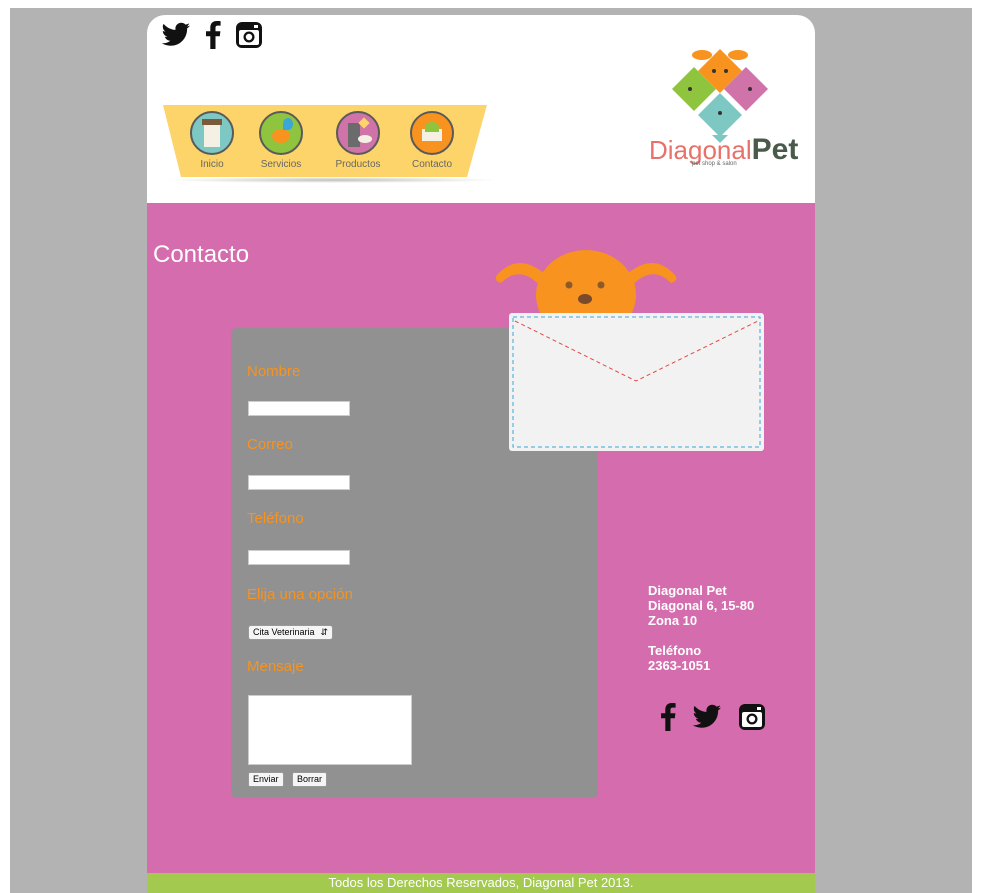 This screenshot has width=982, height=893. I want to click on phone-field, so click(299, 557).